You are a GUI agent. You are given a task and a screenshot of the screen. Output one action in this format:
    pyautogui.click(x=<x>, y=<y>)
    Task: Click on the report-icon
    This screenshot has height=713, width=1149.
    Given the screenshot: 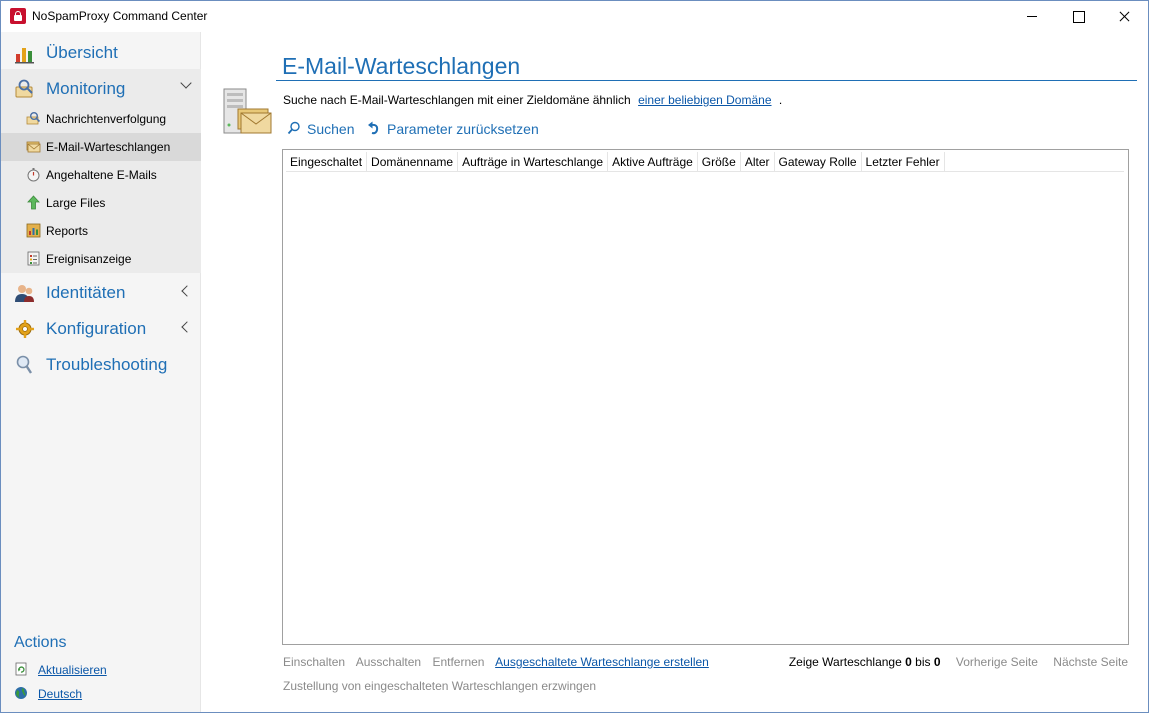 What is the action you would take?
    pyautogui.click(x=33, y=230)
    